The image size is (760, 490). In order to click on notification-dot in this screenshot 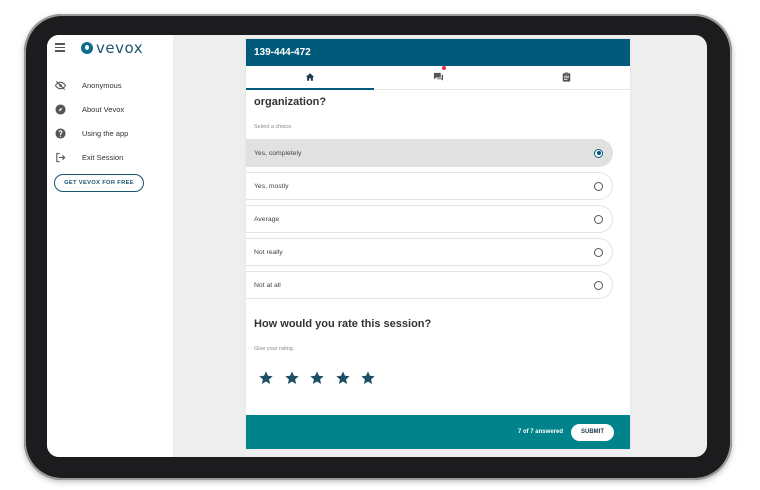, I will do `click(443, 67)`.